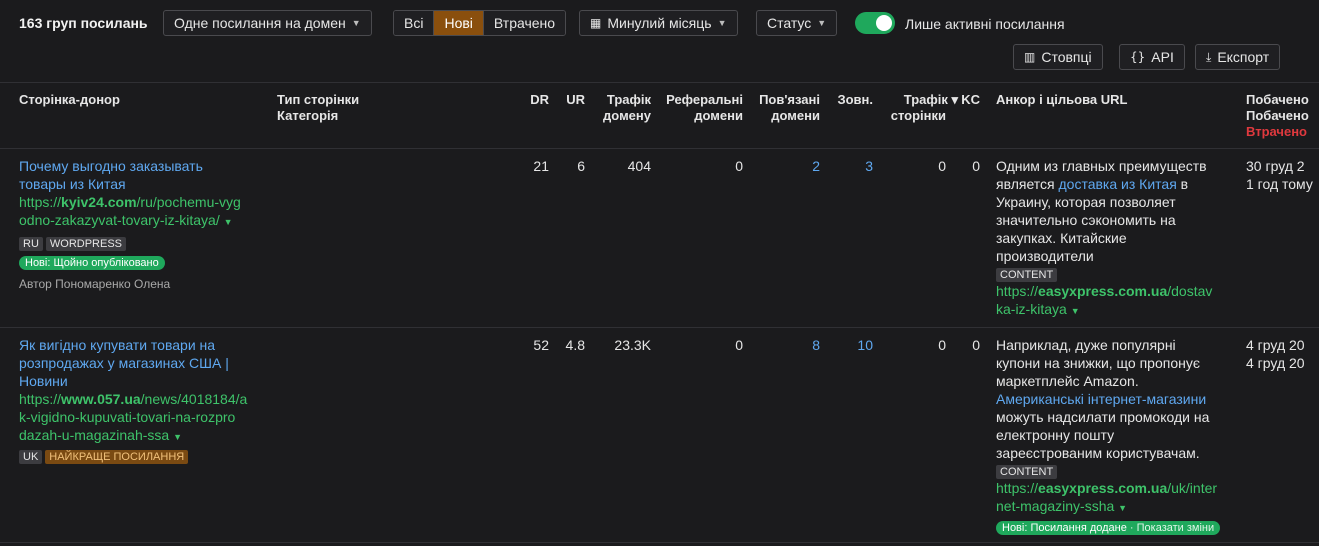 Image resolution: width=1319 pixels, height=546 pixels. Describe the element at coordinates (1192, 488) in the screenshot. I see `url-path: /uk/inter` at that location.